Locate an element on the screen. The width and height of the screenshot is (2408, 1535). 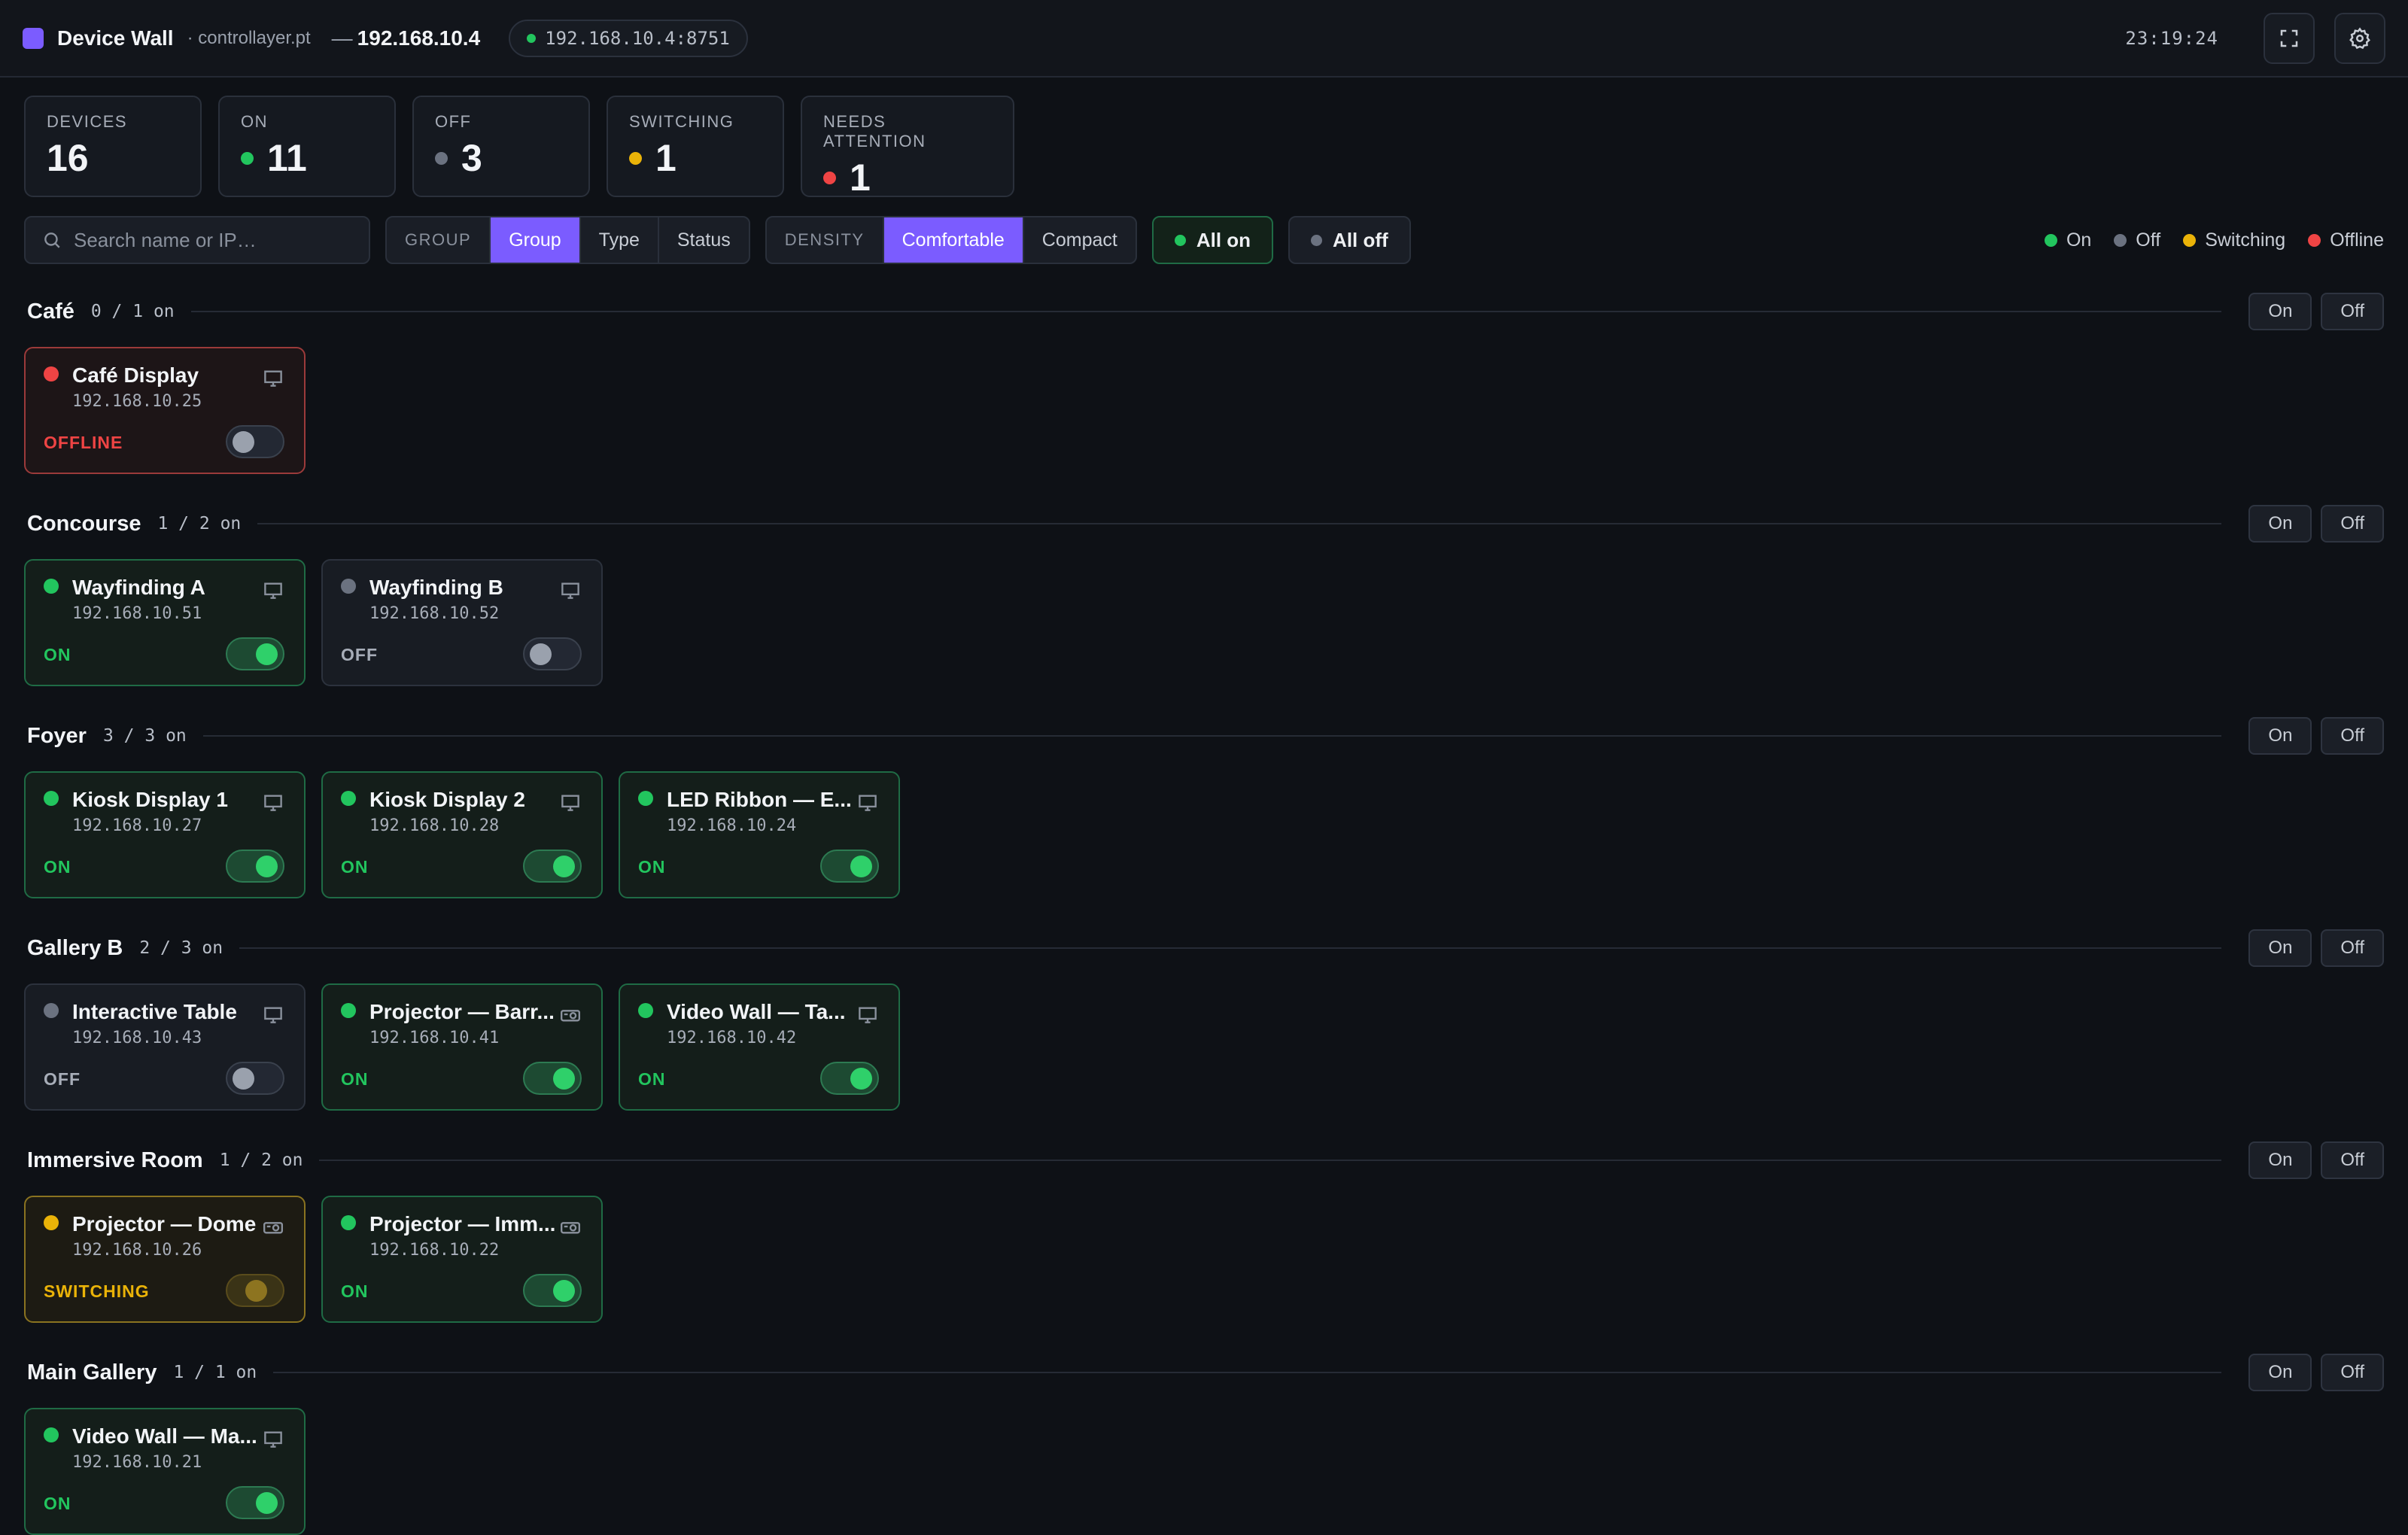
all-on-dot is located at coordinates (1180, 240).